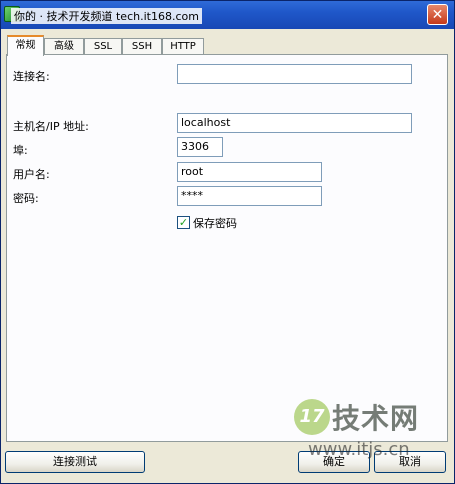 The width and height of the screenshot is (455, 484). What do you see at coordinates (20, 150) in the screenshot?
I see `port-label: 埠:` at bounding box center [20, 150].